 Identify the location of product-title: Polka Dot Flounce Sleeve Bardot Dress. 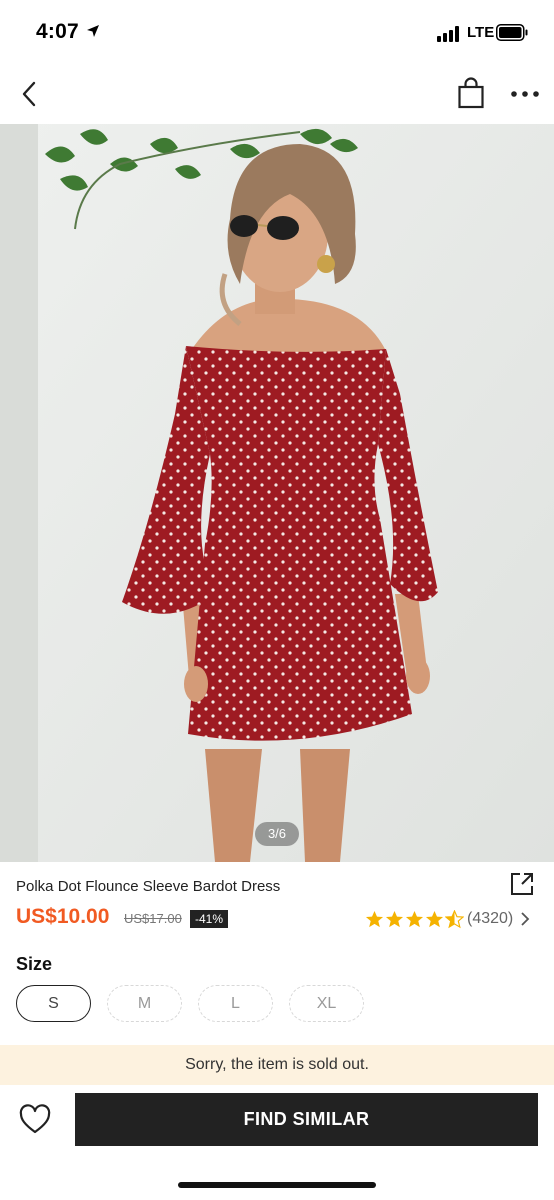
(148, 886).